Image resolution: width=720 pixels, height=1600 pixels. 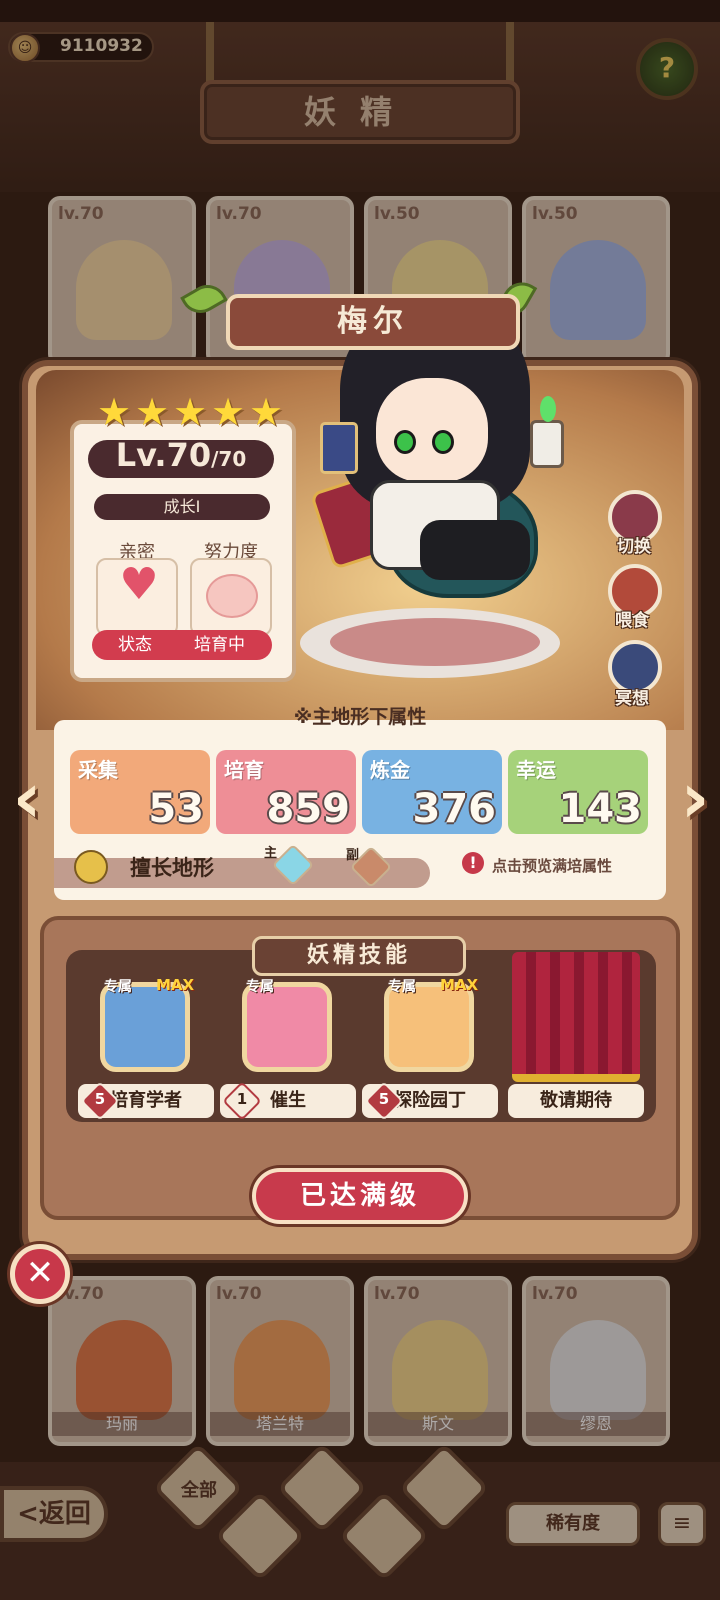 I want to click on next-arrow-icon: ›, so click(x=695, y=800).